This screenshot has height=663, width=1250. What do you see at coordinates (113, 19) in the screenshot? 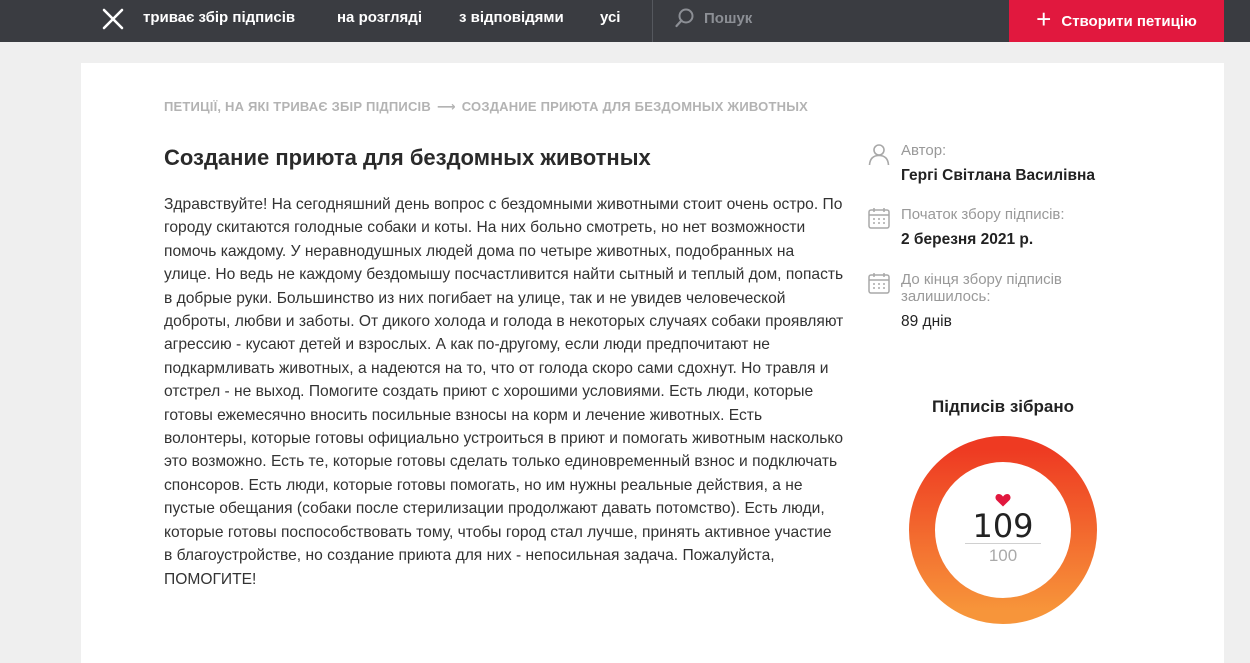
I see `close-icon` at bounding box center [113, 19].